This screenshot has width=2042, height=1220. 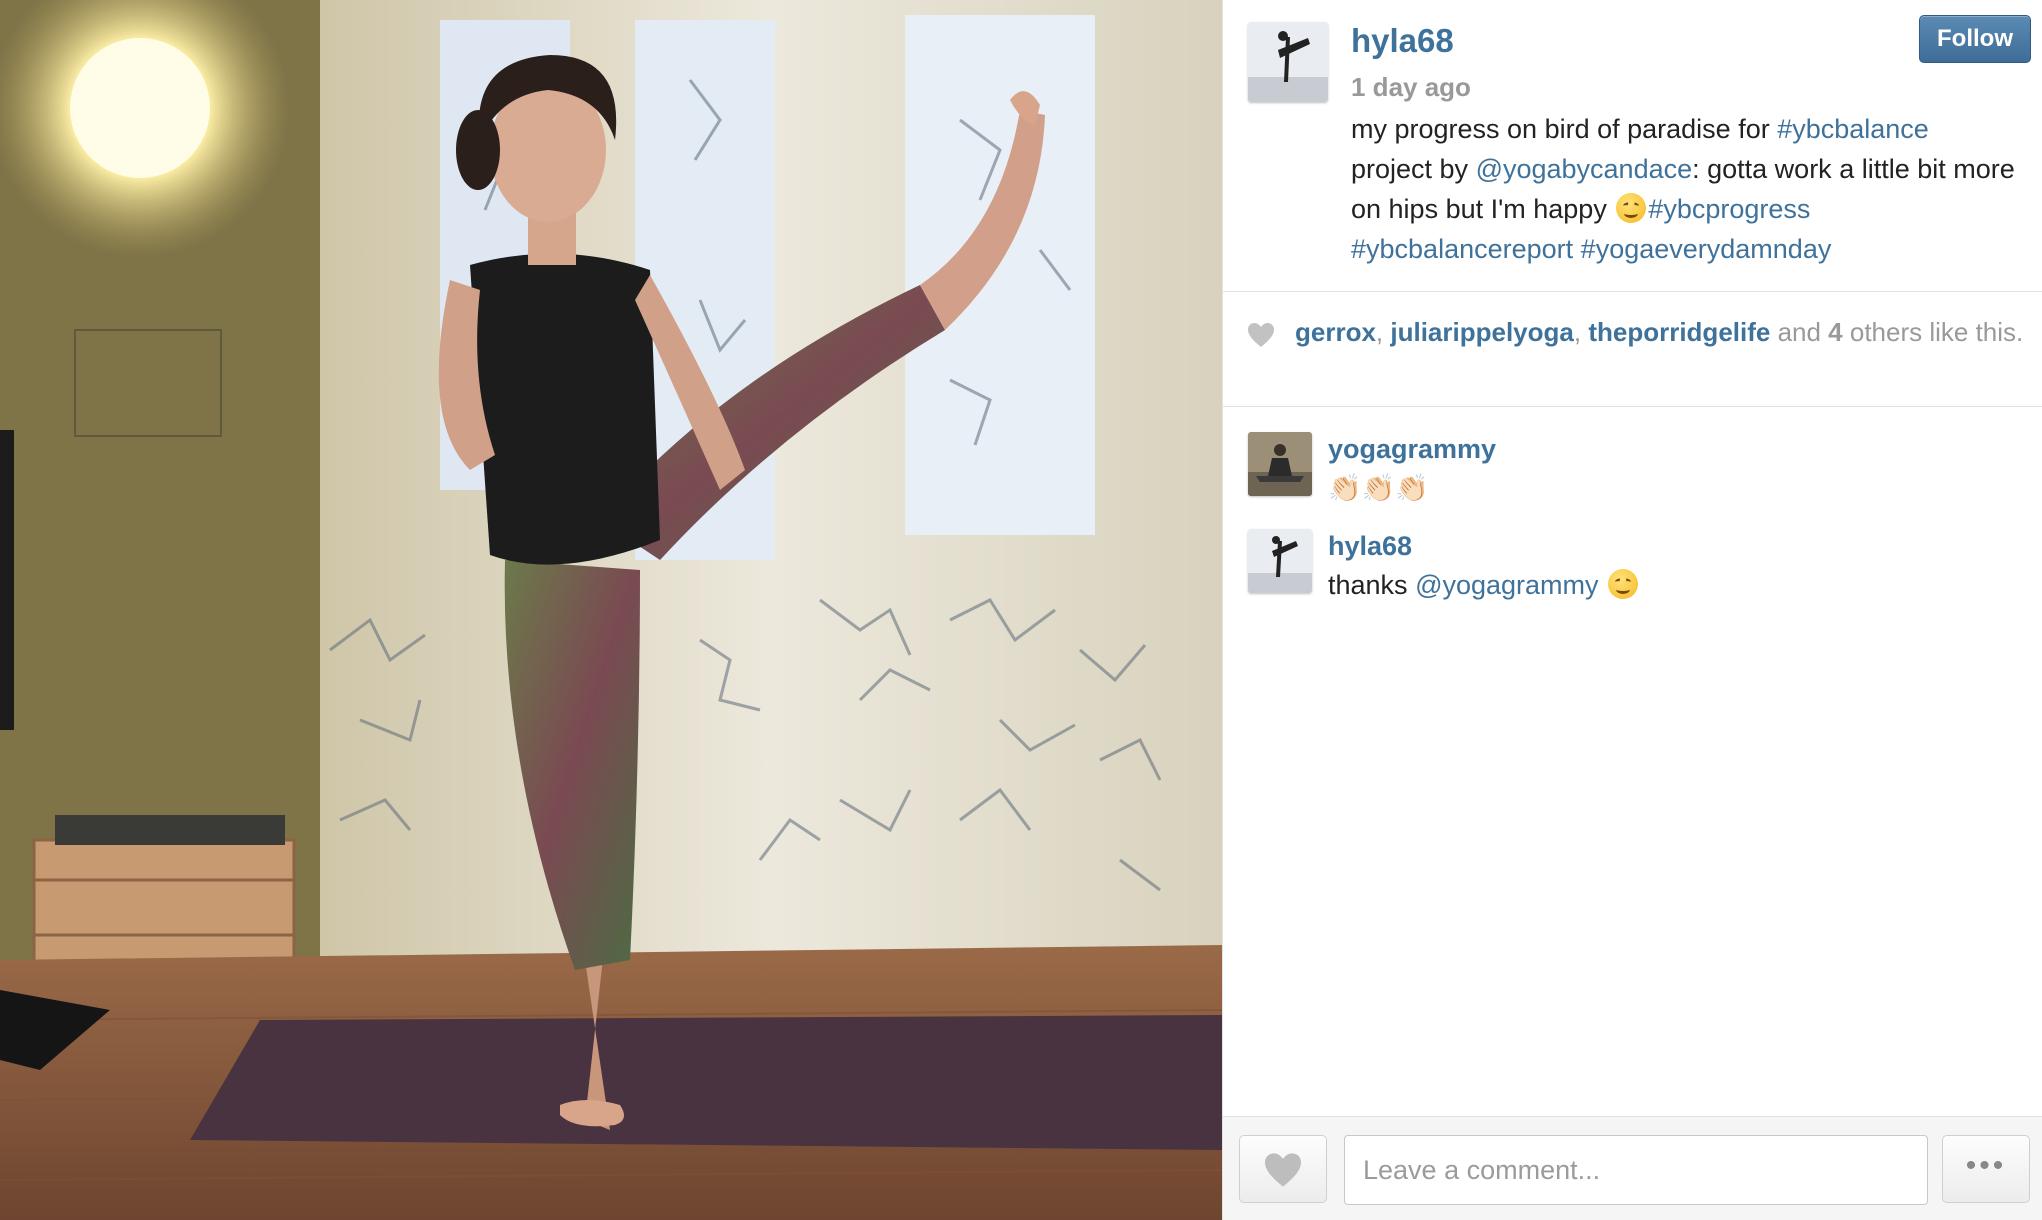 I want to click on mention-link: @yogabycandace, so click(x=1584, y=169).